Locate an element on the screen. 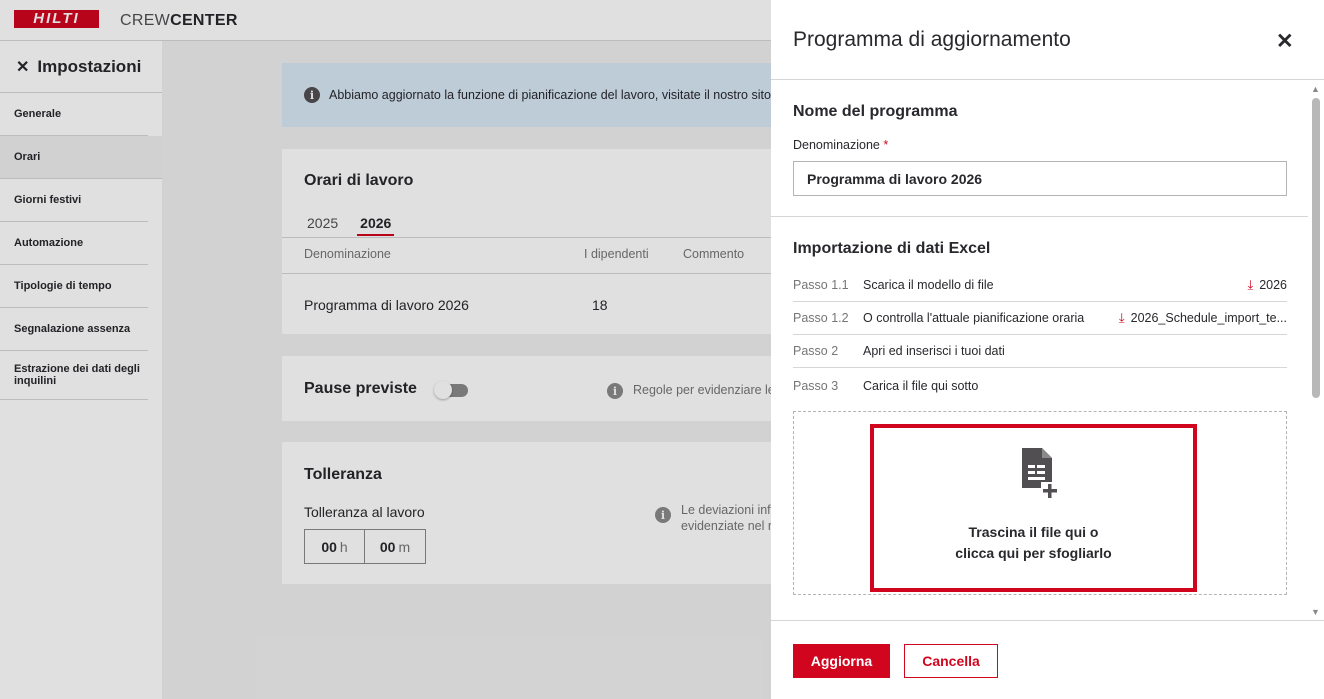 This screenshot has width=1324, height=699. panel-header: Programma di aggiornamento ✕ is located at coordinates (1047, 40).